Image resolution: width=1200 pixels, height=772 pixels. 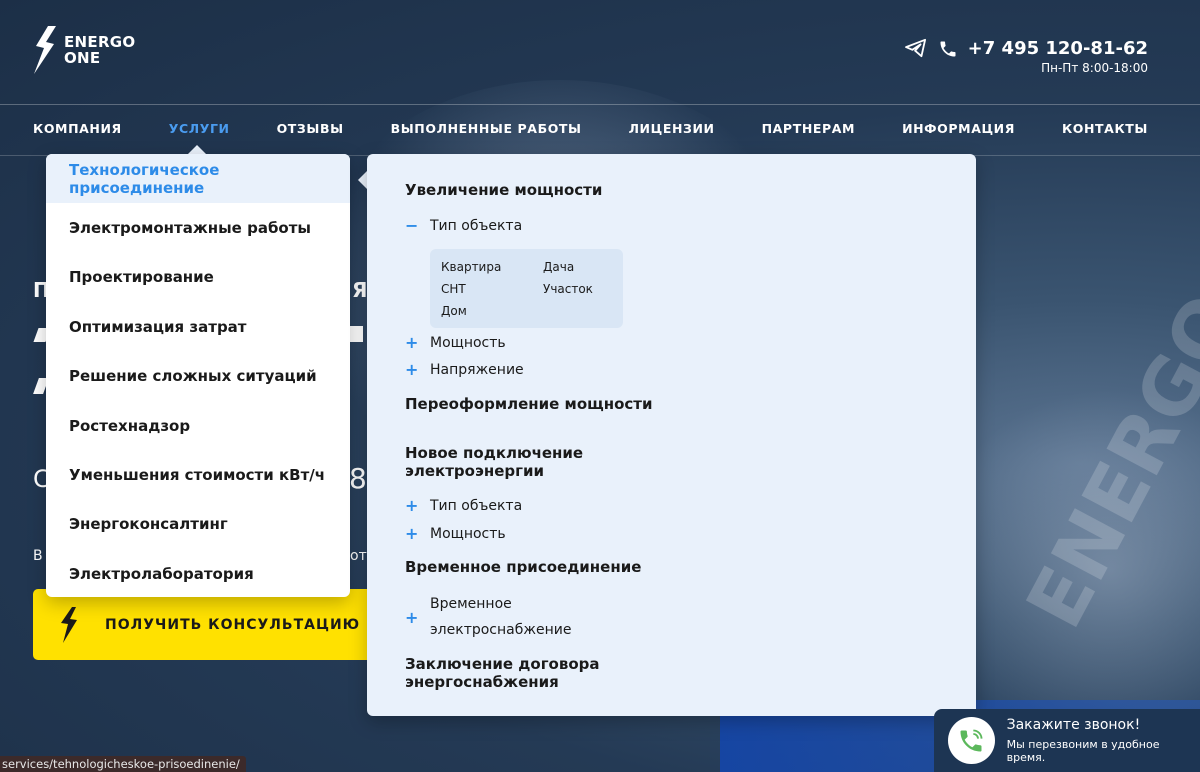 What do you see at coordinates (82, 58) in the screenshot?
I see `logo-line-2: ONE` at bounding box center [82, 58].